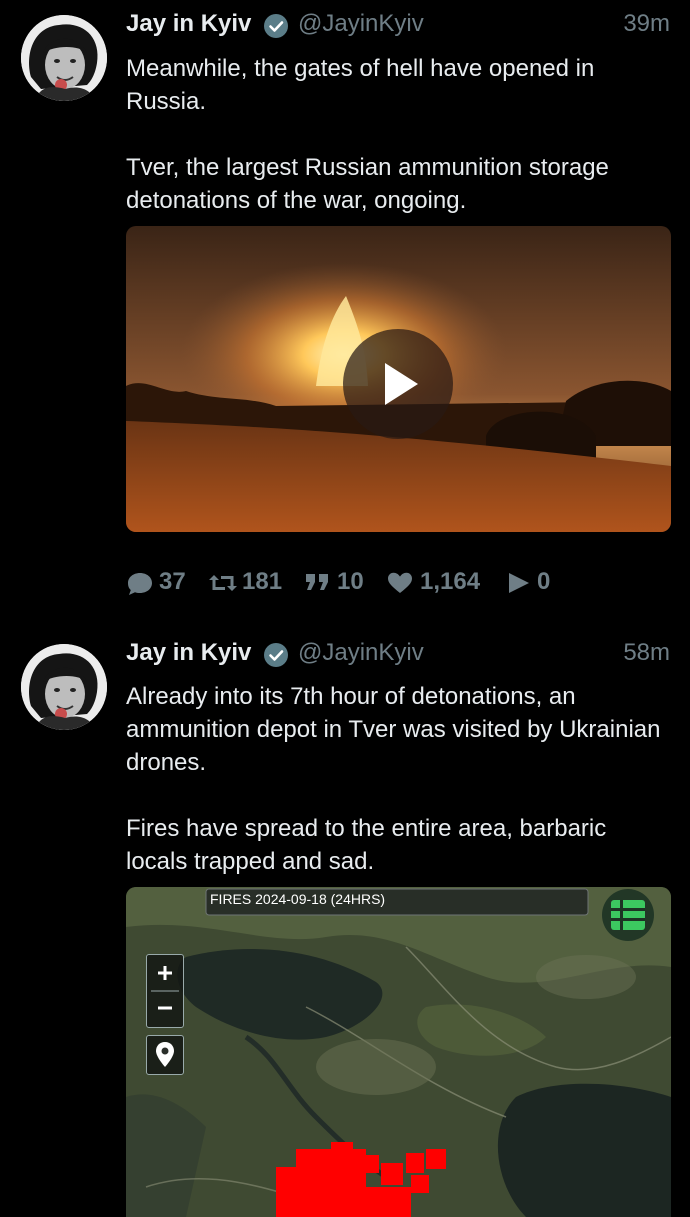 The image size is (690, 1217). I want to click on tweet-actions: 37 181 10 1,164 0, so click(356, 583).